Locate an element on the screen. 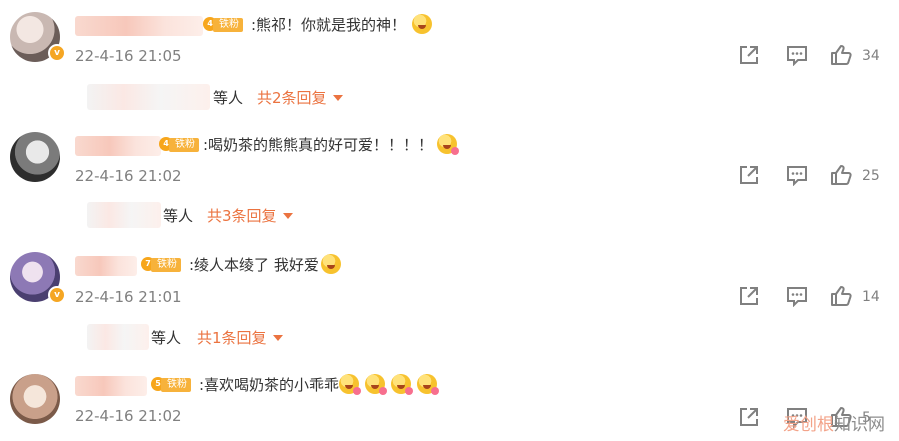 The image size is (899, 441). comment-text-content: :喜欢喝奶茶的小乖乖 is located at coordinates (269, 385).